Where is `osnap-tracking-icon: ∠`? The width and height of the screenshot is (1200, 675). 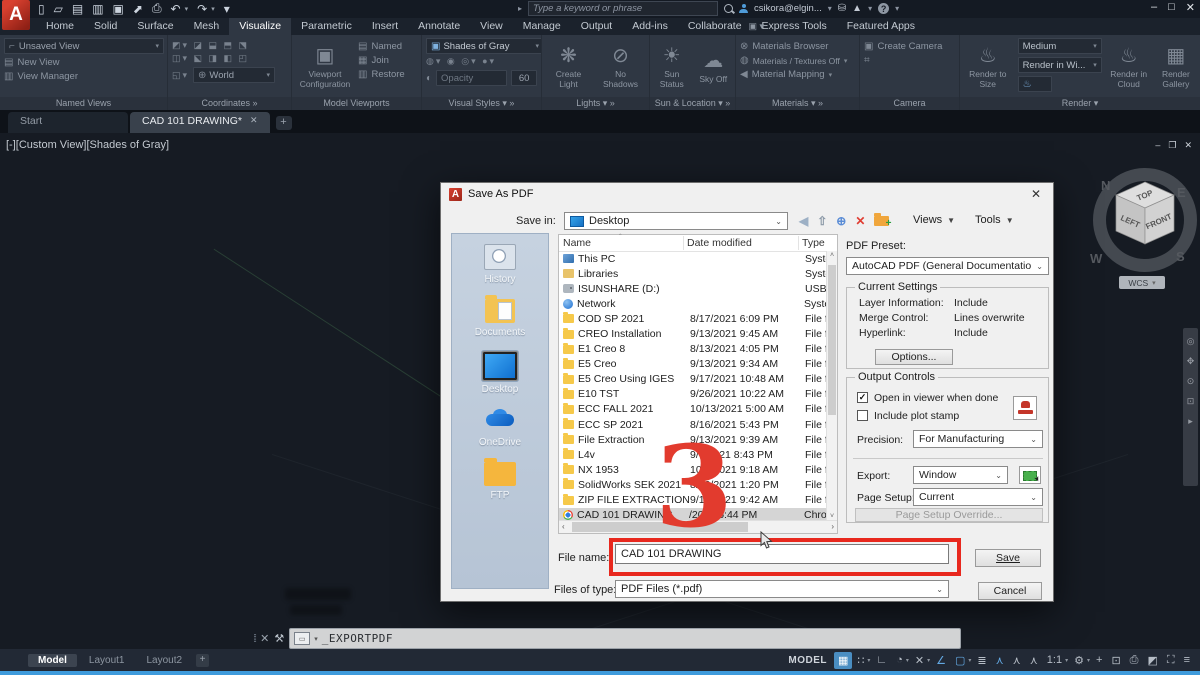
osnap-tracking-icon: ∠ is located at coordinates (941, 660).